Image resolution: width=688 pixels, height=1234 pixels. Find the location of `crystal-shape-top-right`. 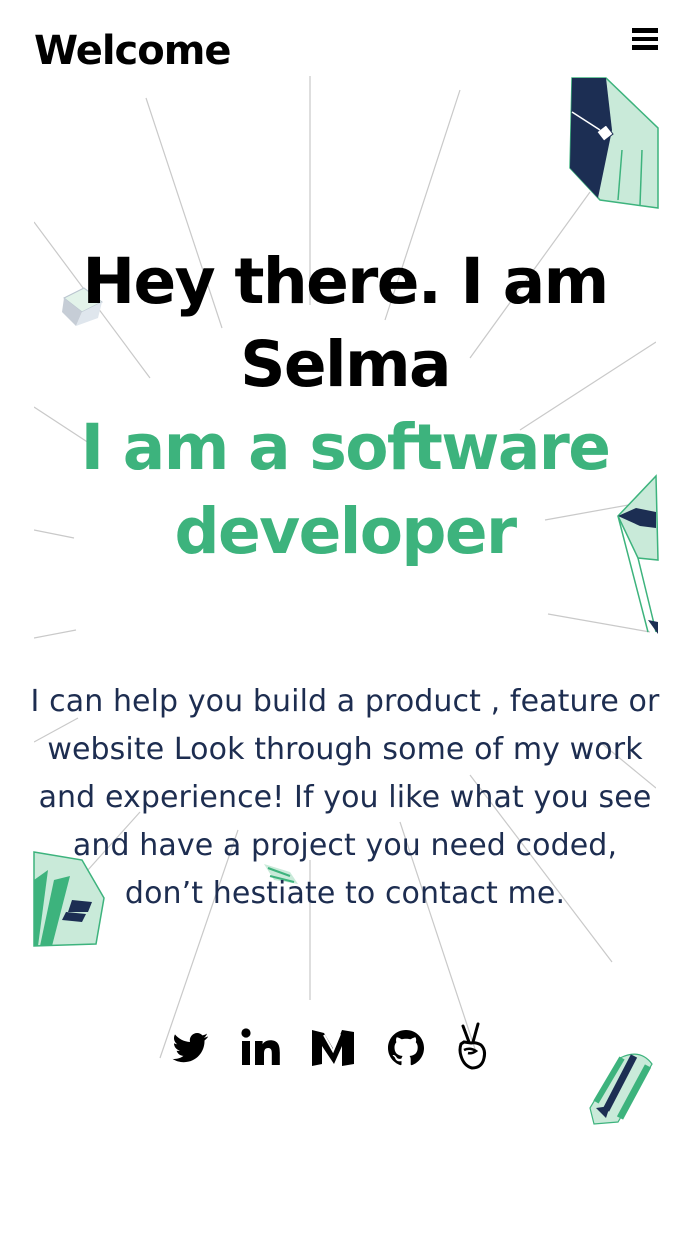

crystal-shape-top-right is located at coordinates (614, 143).